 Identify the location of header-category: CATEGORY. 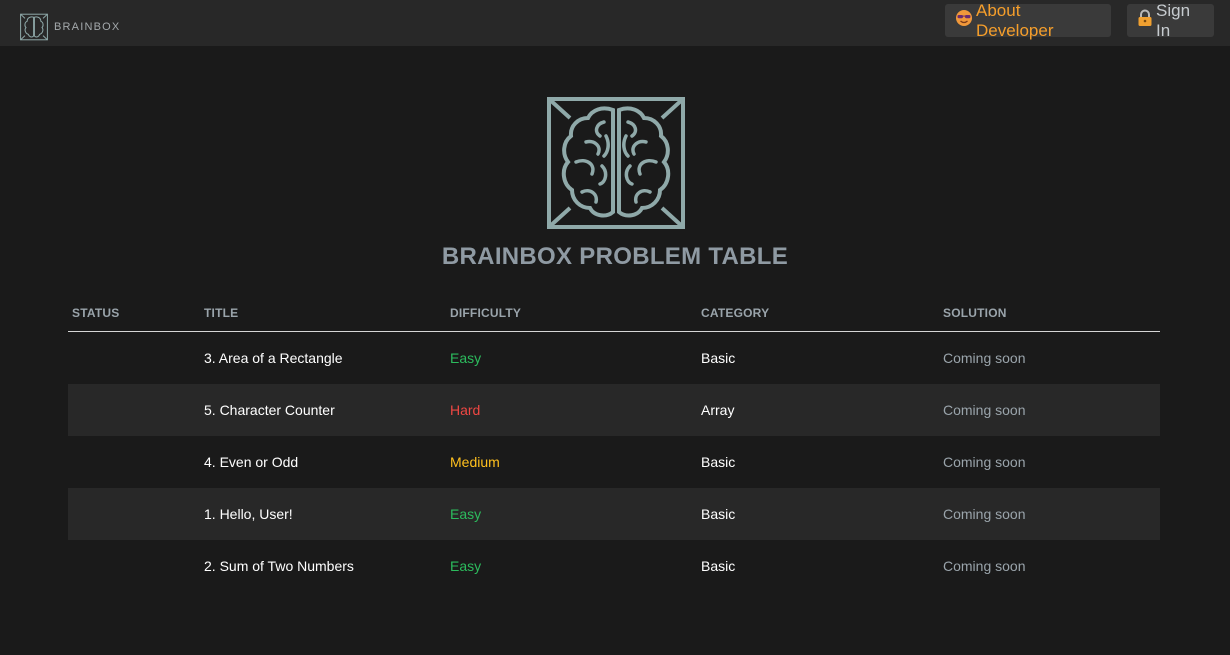
(735, 313).